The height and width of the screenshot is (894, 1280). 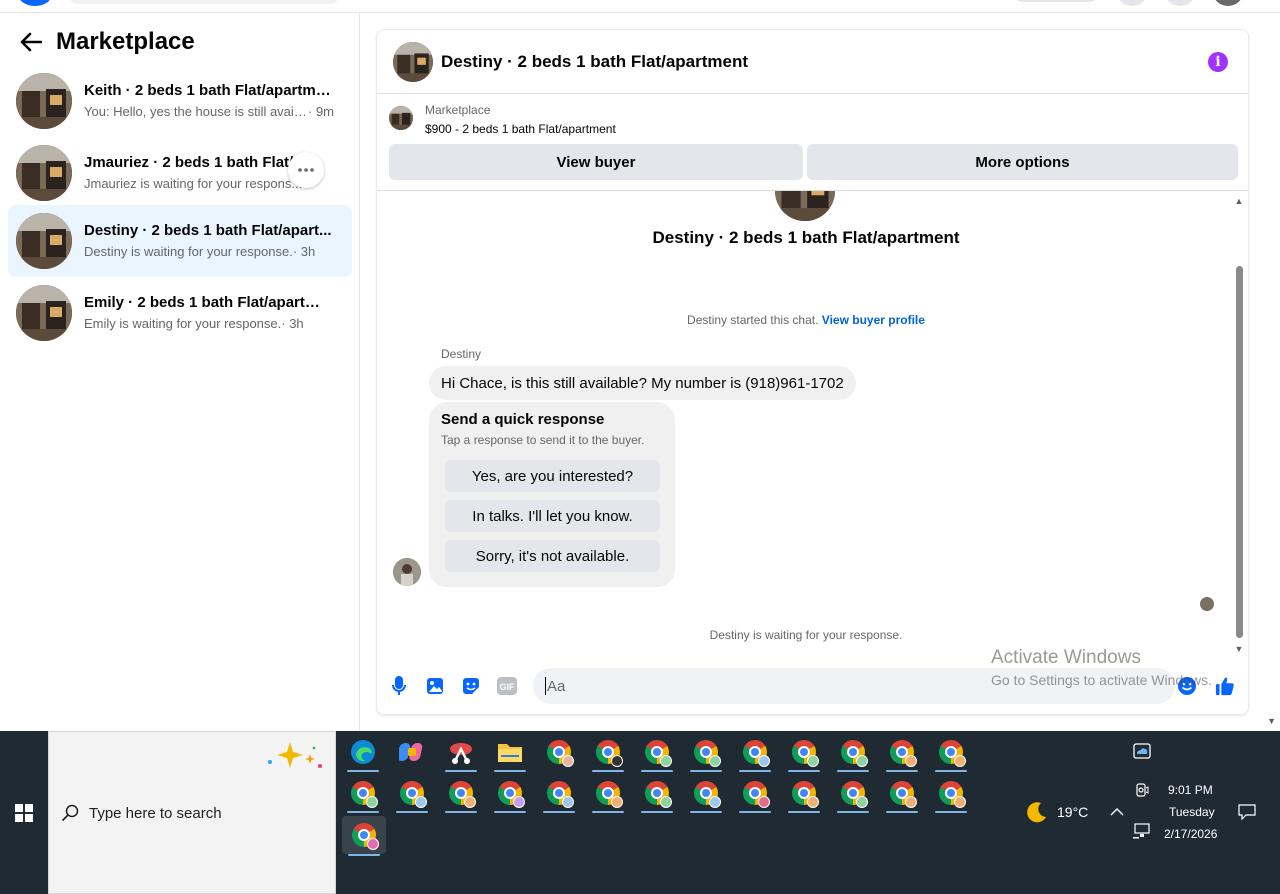 I want to click on message-input: Aa, so click(x=854, y=686).